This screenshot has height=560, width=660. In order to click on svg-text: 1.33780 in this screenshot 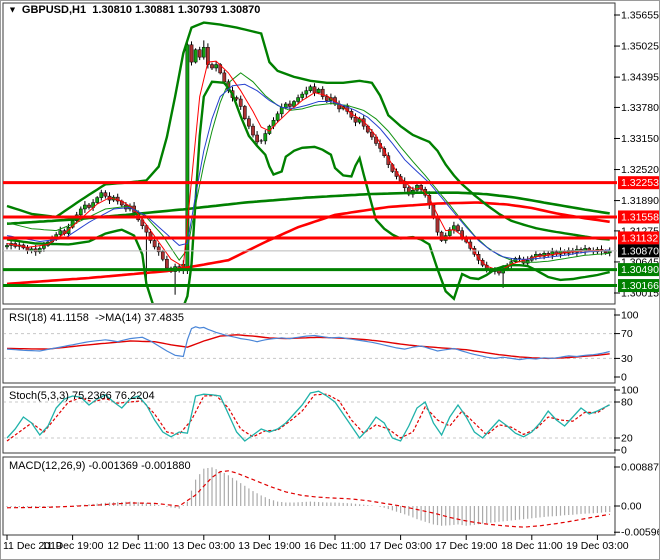, I will do `click(640, 108)`.